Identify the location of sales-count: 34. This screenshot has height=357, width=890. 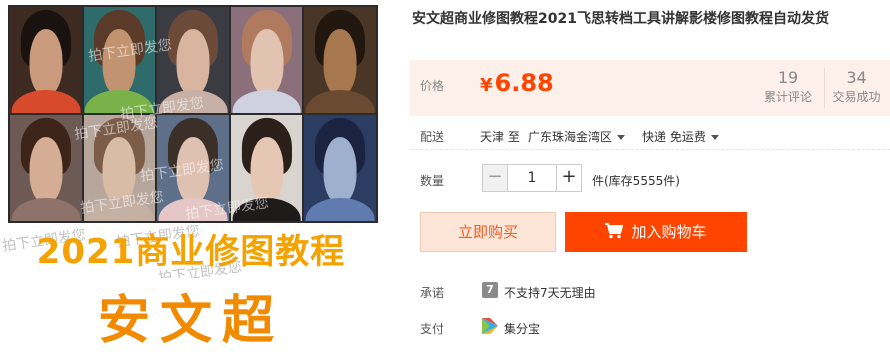
(856, 77).